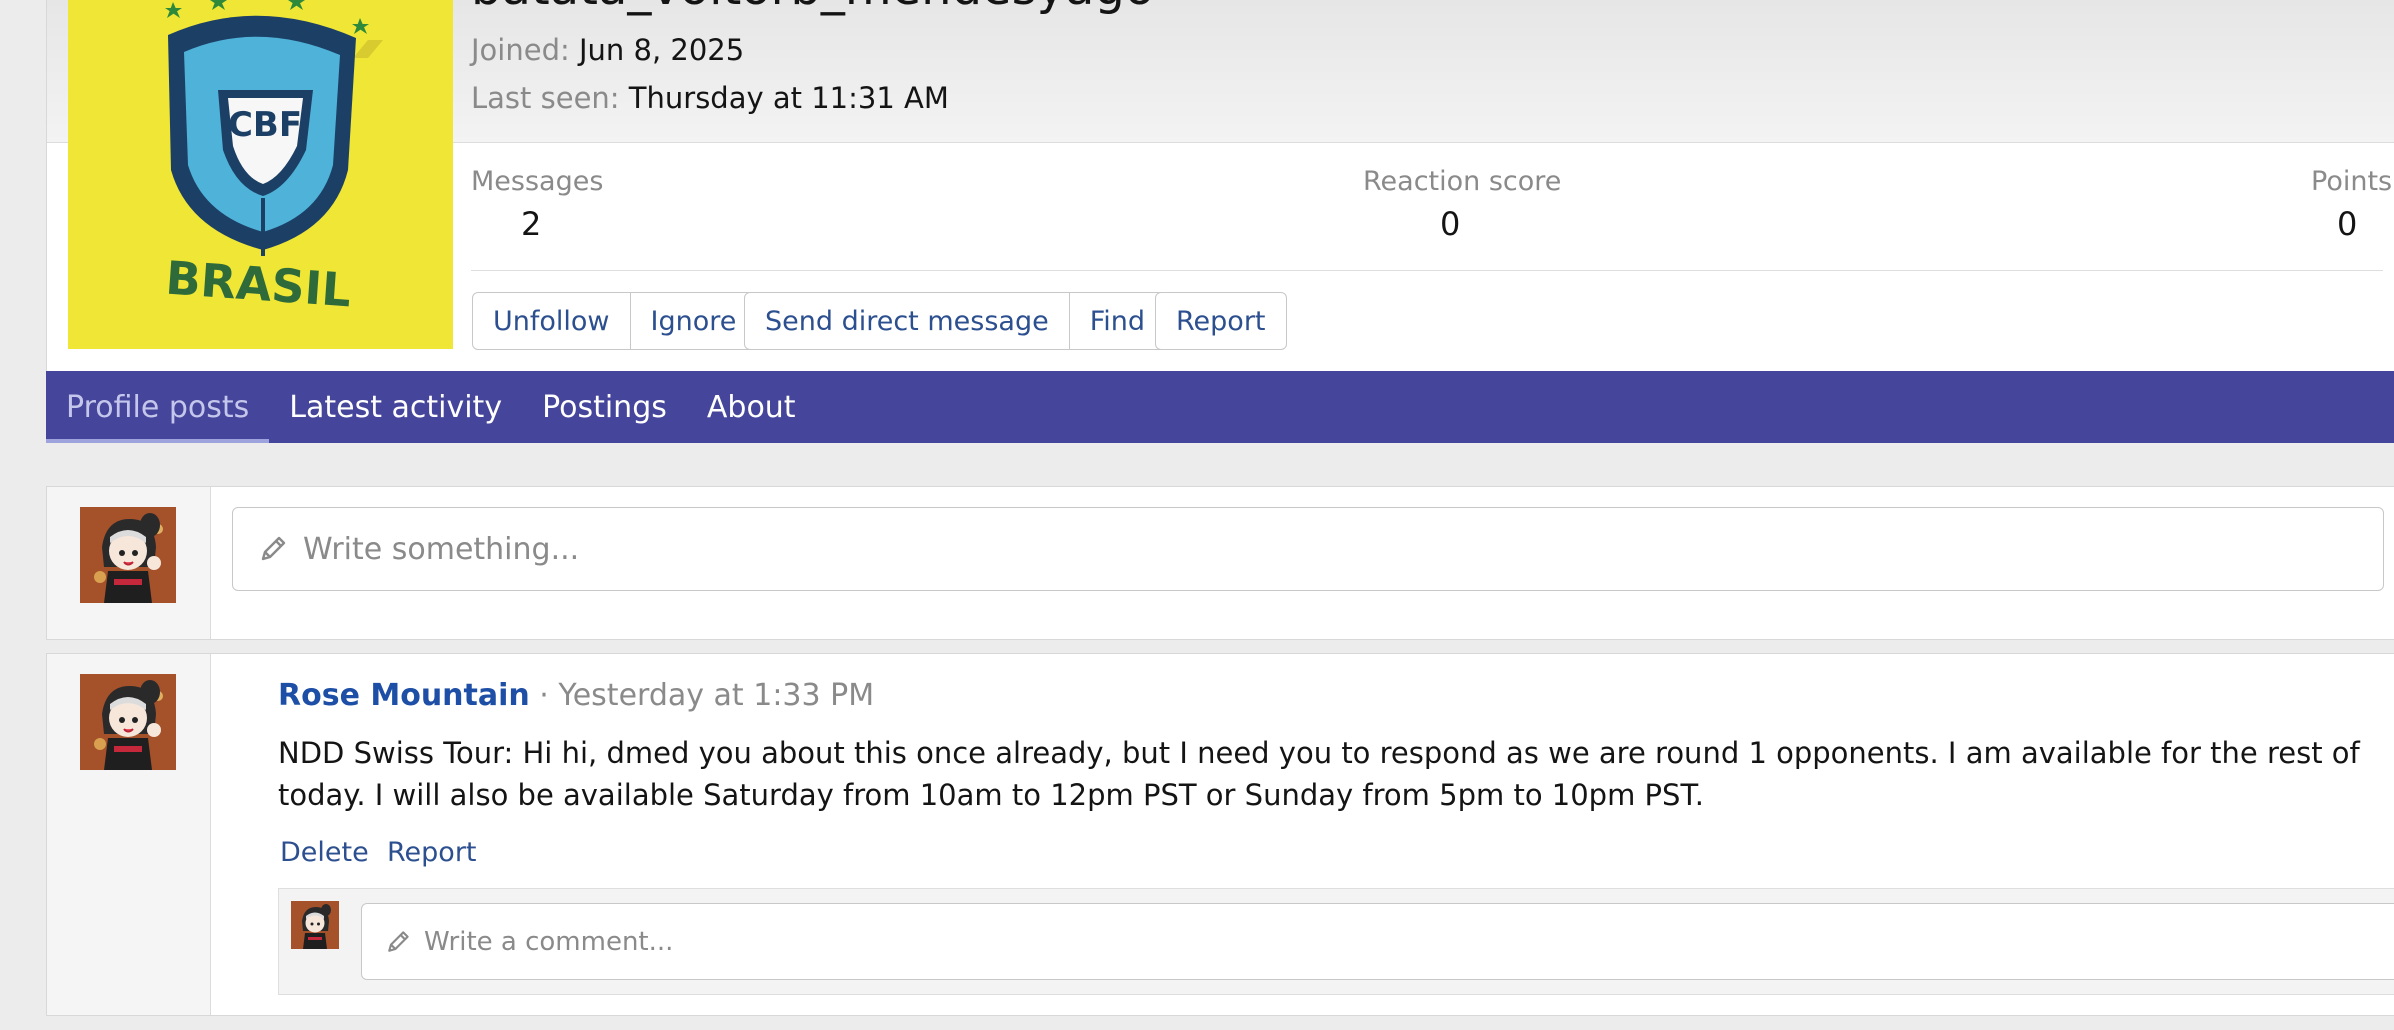 This screenshot has width=2394, height=1030. I want to click on stat-reaction-value: 0, so click(1450, 224).